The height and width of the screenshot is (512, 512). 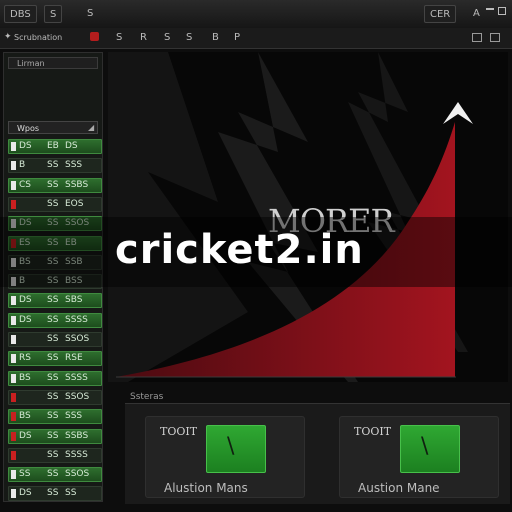 I want to click on top-bar: DBS S S CER A, so click(x=256, y=14).